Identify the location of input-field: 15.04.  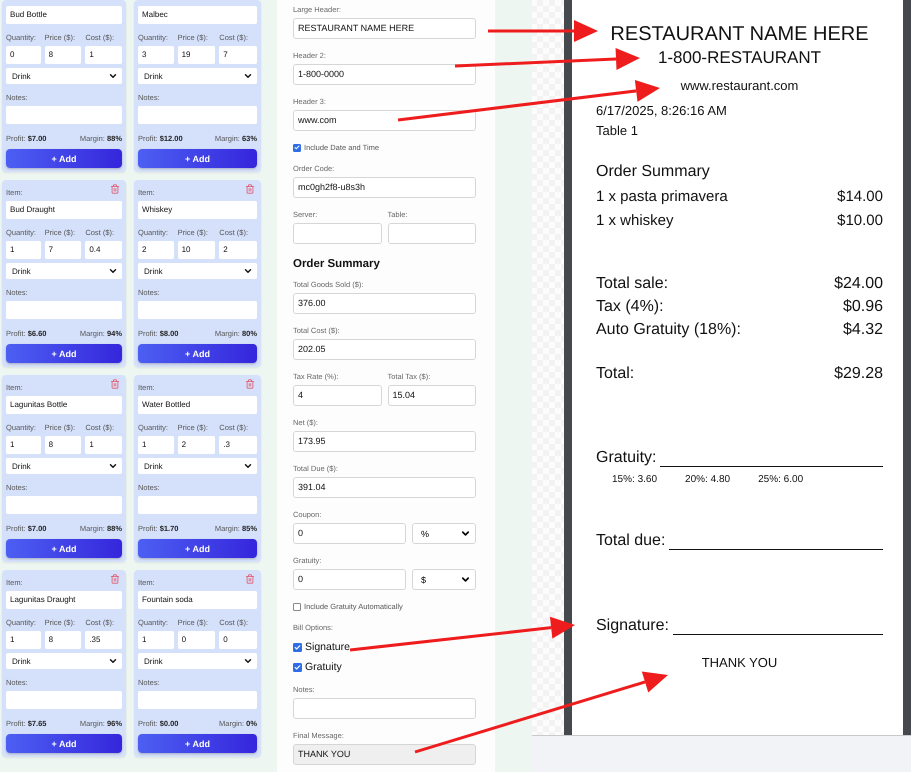
(432, 395).